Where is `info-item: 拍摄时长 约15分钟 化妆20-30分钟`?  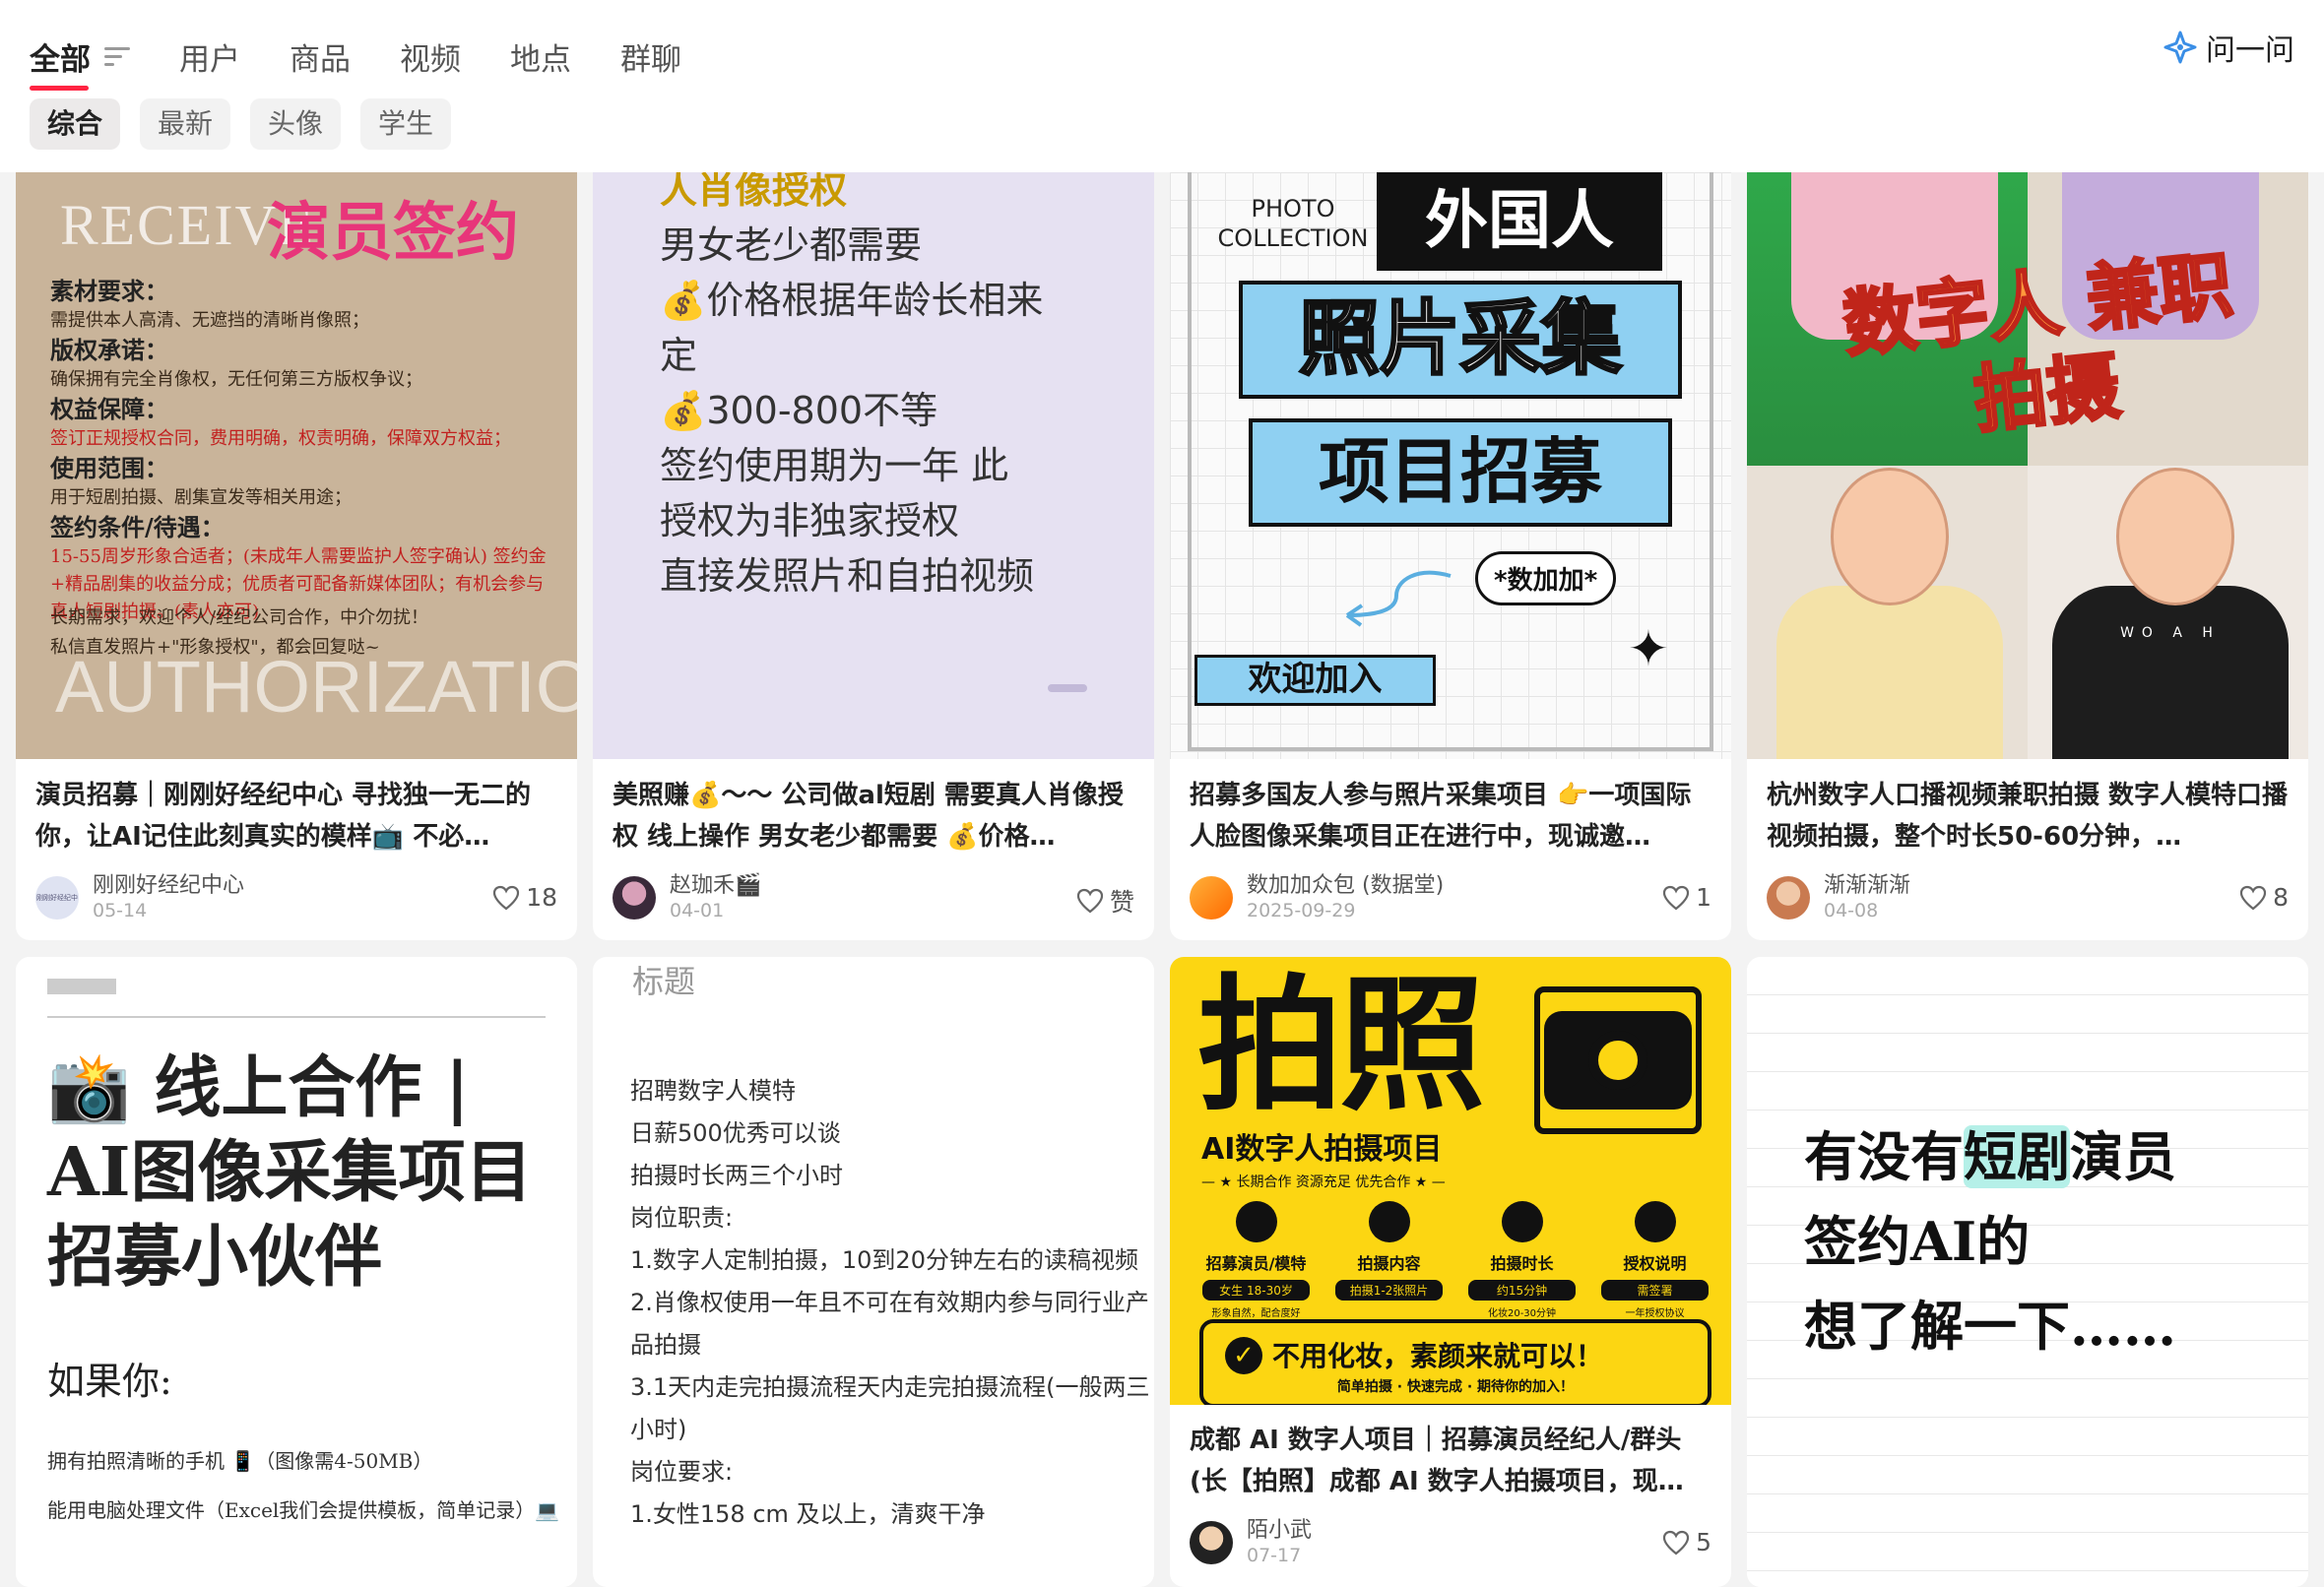 info-item: 拍摄时长 约15分钟 化妆20-30分钟 is located at coordinates (1521, 1260).